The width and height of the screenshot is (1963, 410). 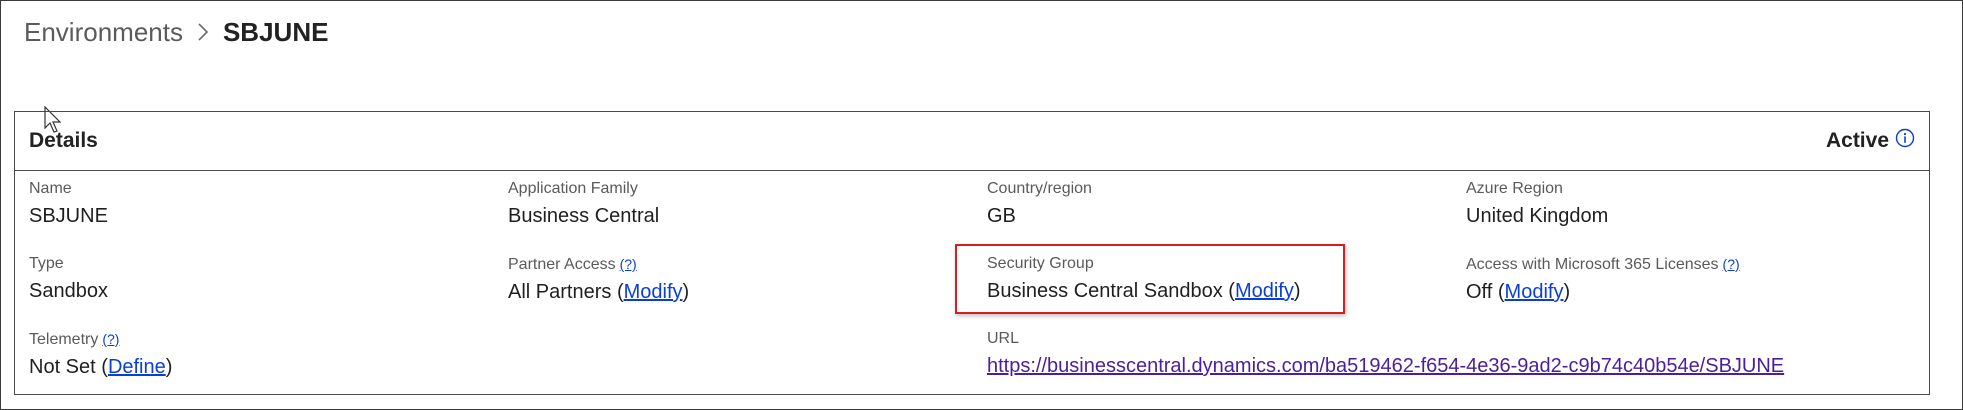 I want to click on status-text: Active, so click(x=1857, y=140).